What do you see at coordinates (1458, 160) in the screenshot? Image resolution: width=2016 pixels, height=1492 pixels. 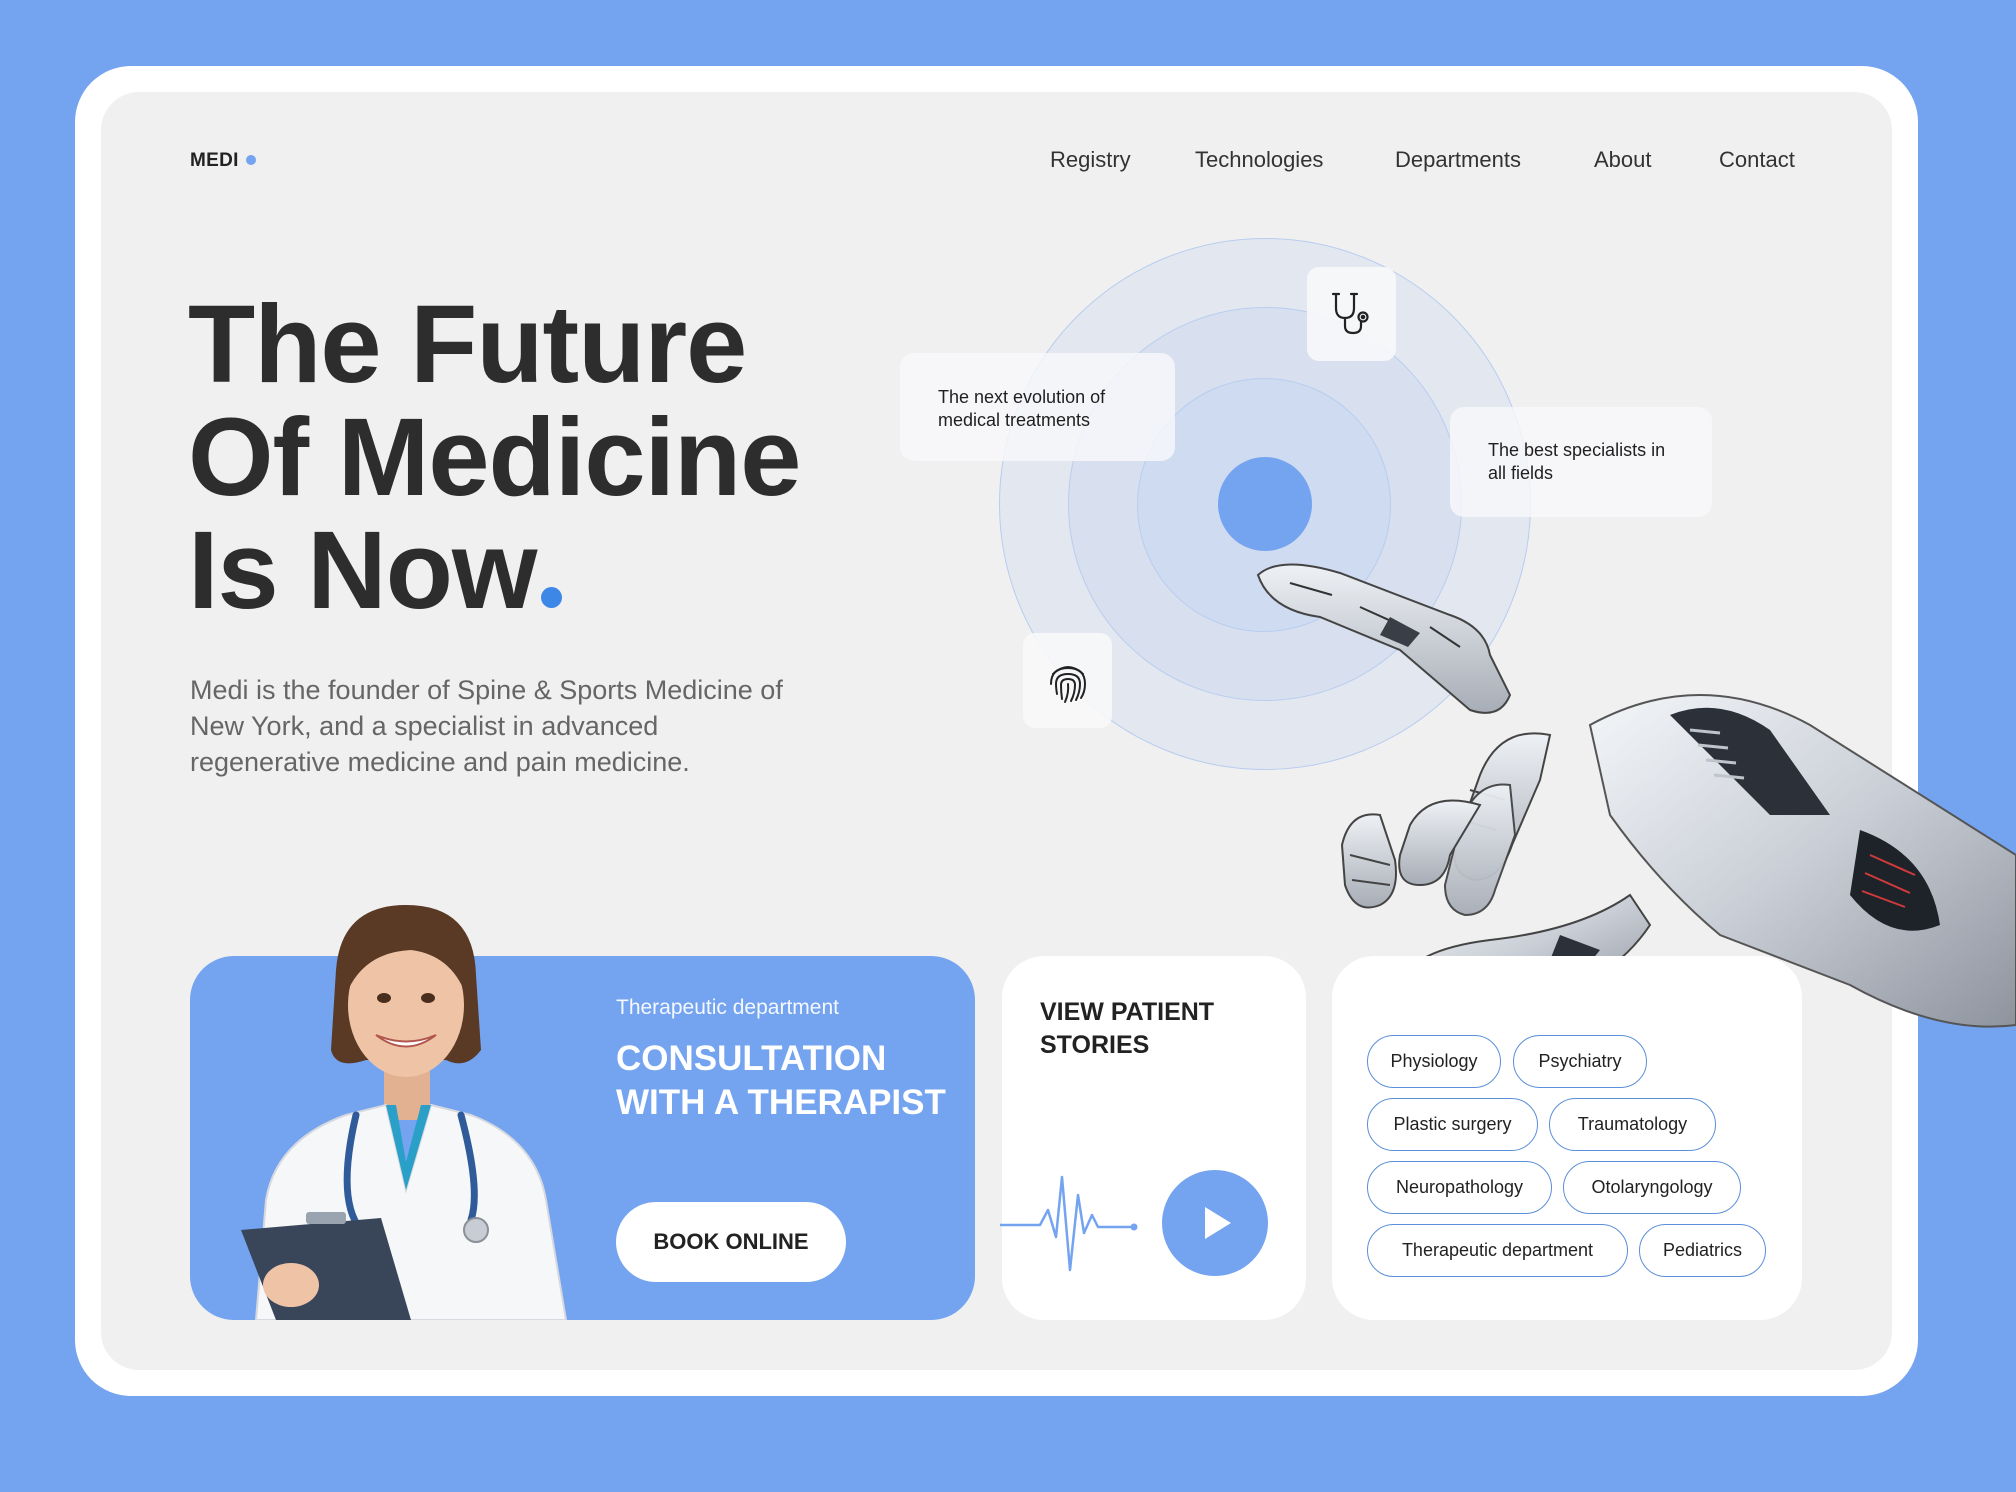 I see `nav-departments: Departments` at bounding box center [1458, 160].